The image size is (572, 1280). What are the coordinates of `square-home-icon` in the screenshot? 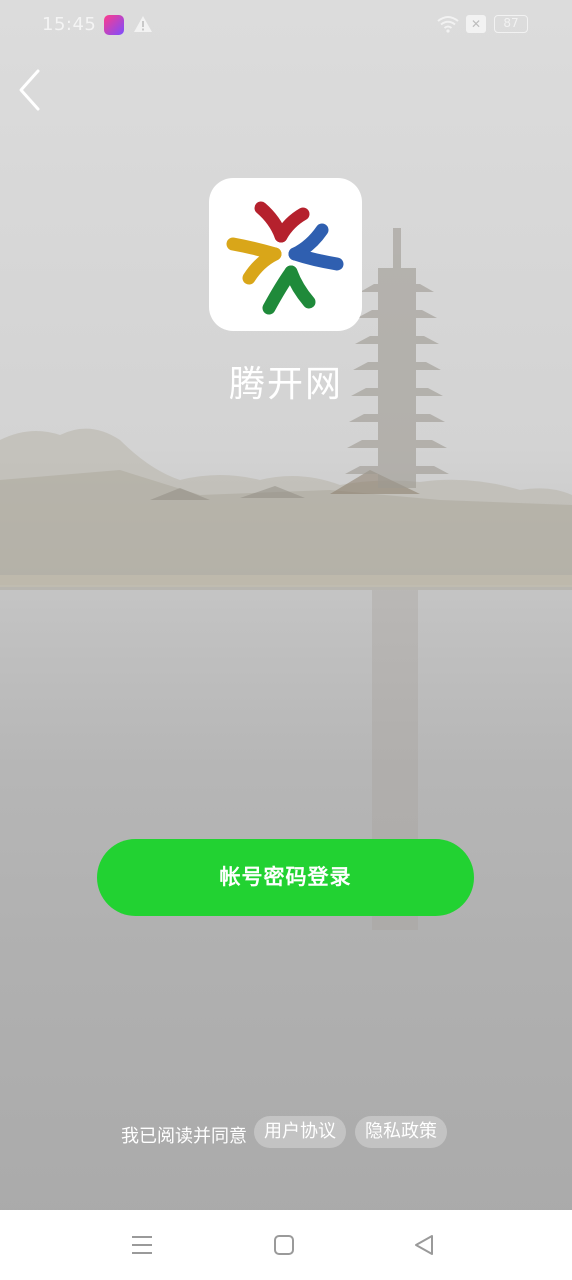 It's located at (284, 1245).